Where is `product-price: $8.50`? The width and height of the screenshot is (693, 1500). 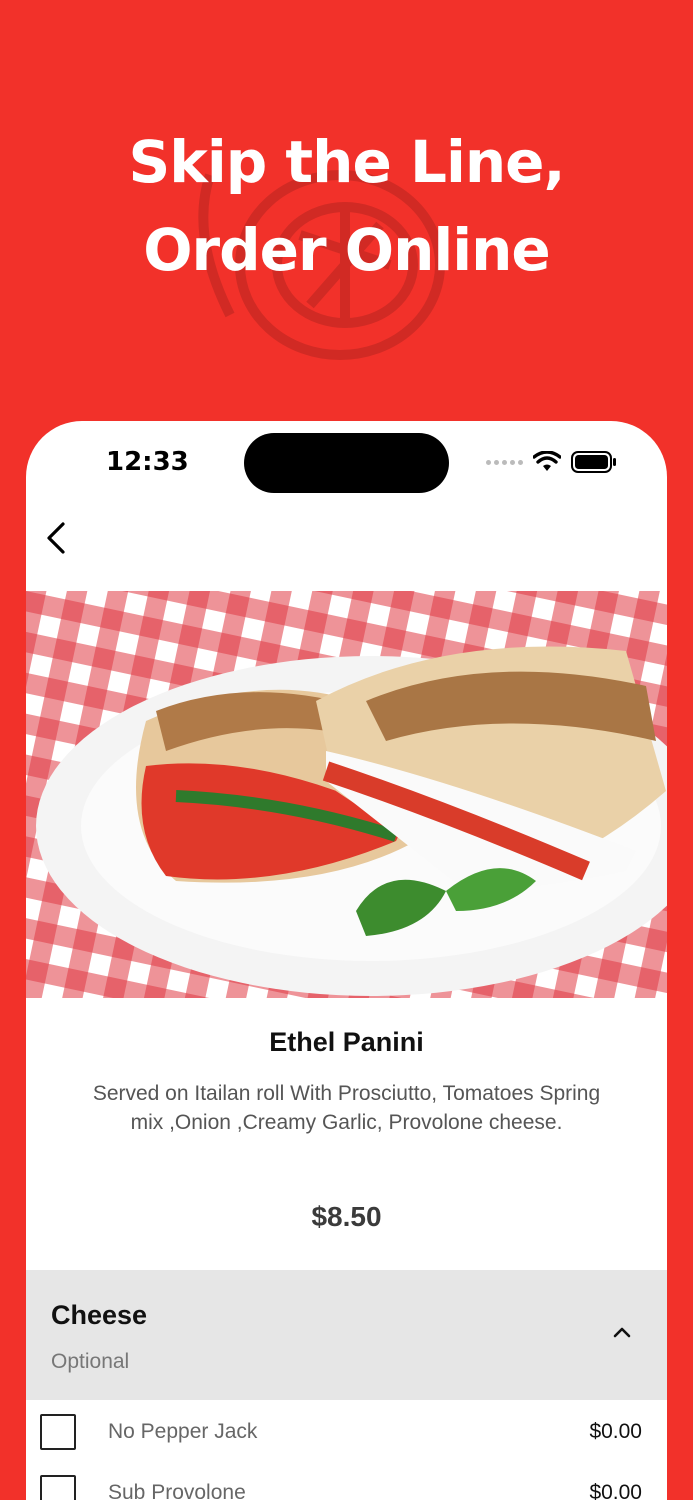 product-price: $8.50 is located at coordinates (346, 1216).